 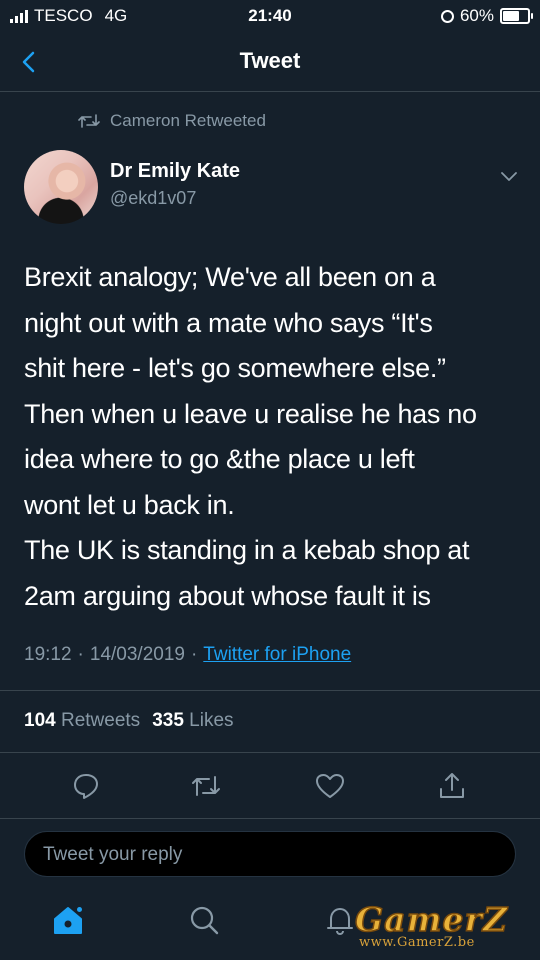 I want to click on reply-input: Tweet your reply, so click(x=270, y=854).